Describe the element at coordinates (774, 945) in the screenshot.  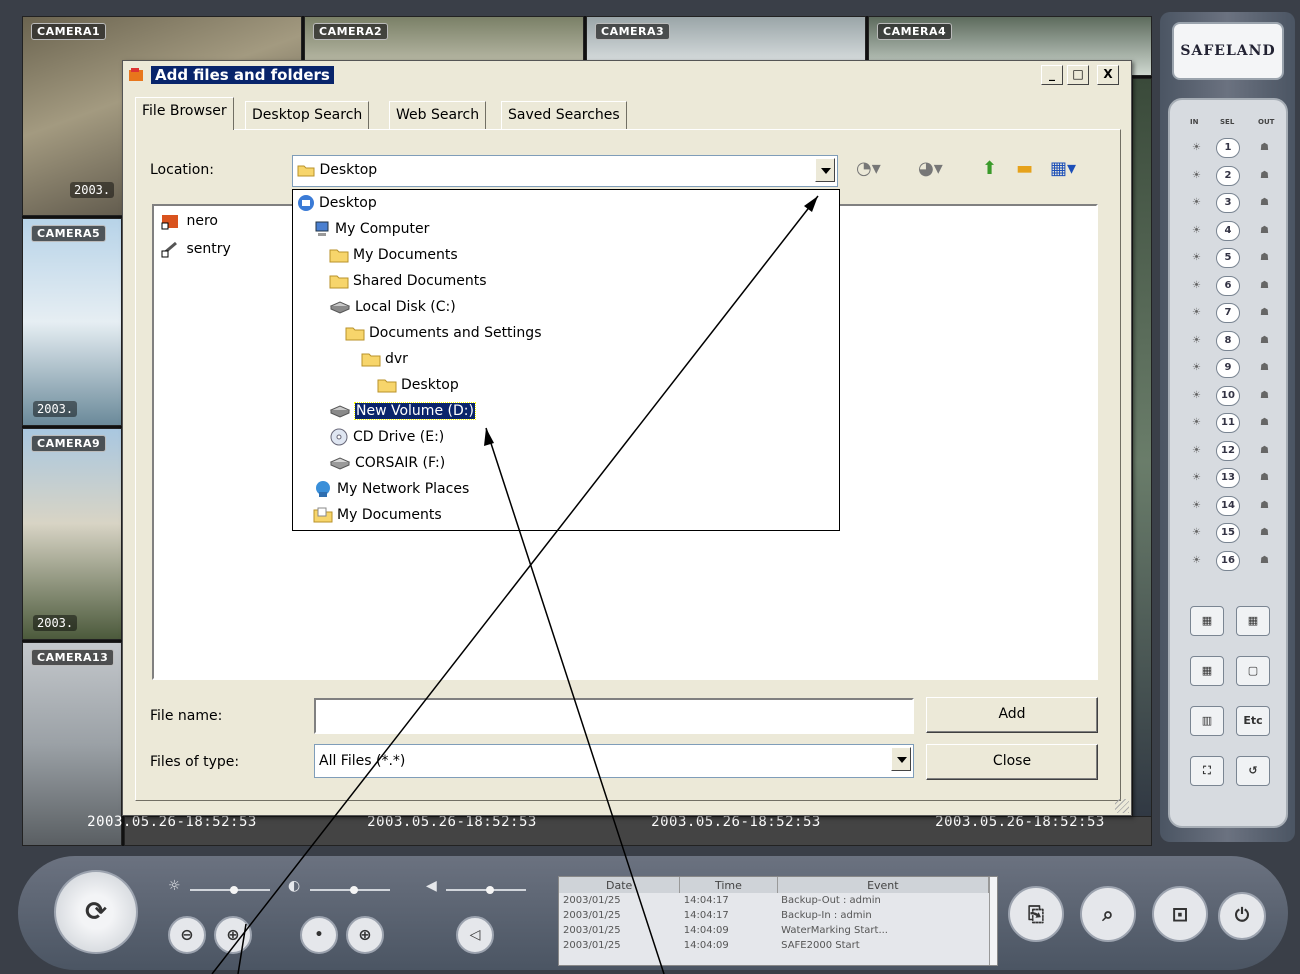
I see `event-log-row: 2003/01/25 14:04:09 SAFE2000 Start` at that location.